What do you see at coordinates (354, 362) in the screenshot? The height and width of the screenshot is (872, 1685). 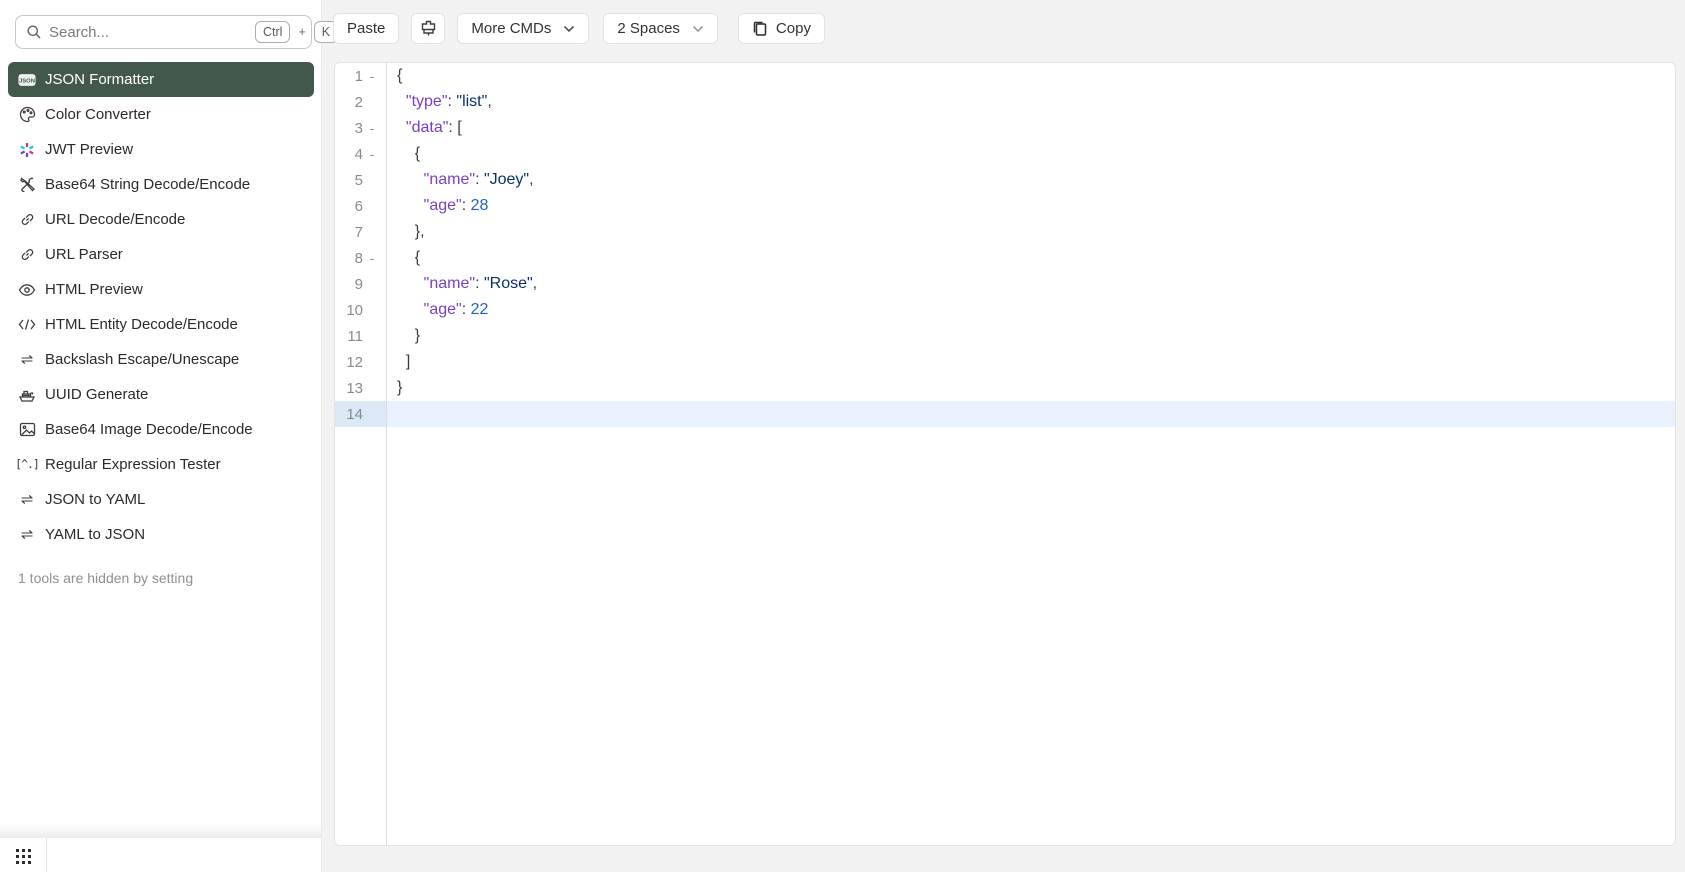 I see `line-number: 12` at bounding box center [354, 362].